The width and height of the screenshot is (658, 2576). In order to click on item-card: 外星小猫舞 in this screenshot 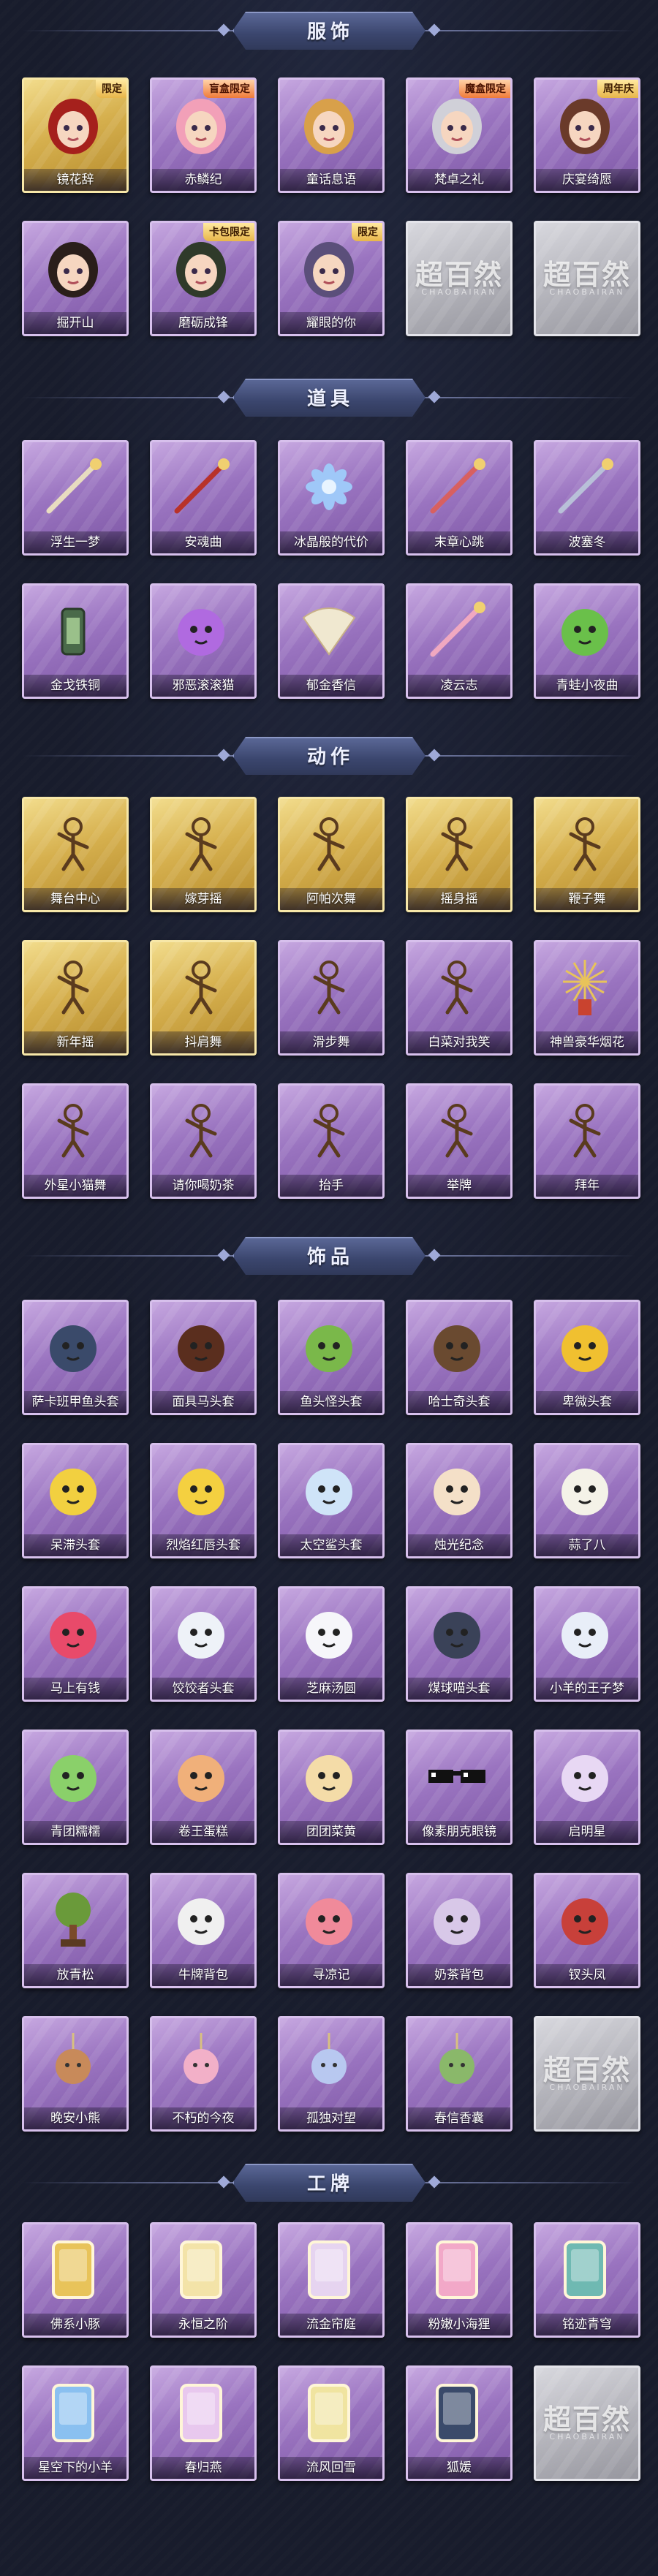, I will do `click(75, 1141)`.